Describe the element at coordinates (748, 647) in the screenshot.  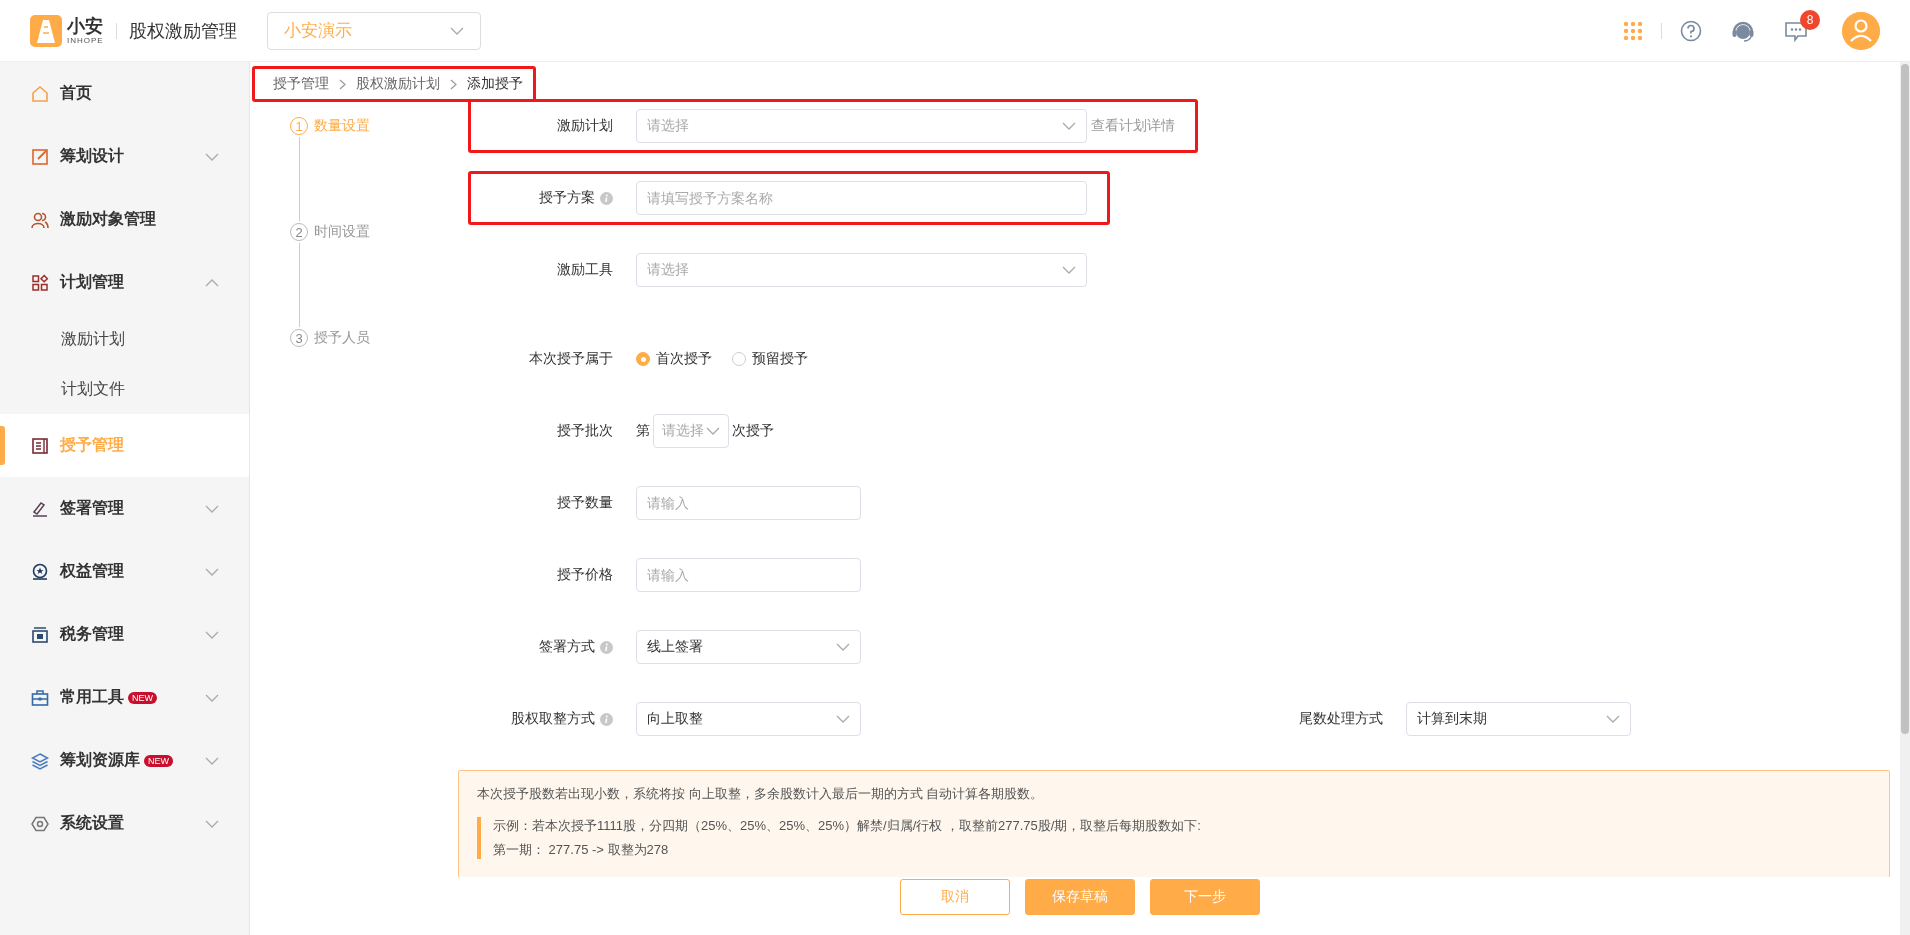
I see `select-field: 线上签署` at that location.